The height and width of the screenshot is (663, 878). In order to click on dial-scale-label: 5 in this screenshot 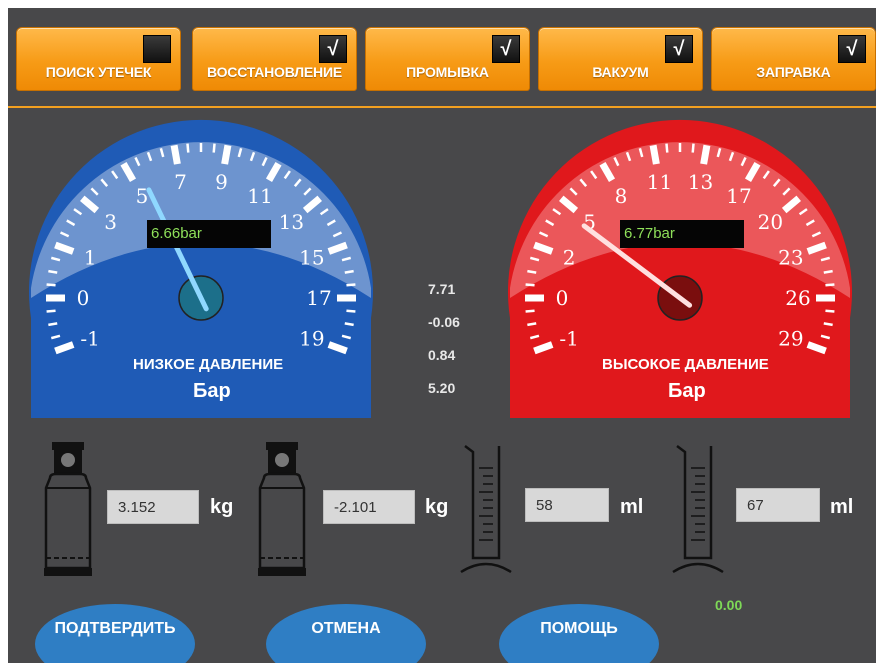, I will do `click(142, 196)`.